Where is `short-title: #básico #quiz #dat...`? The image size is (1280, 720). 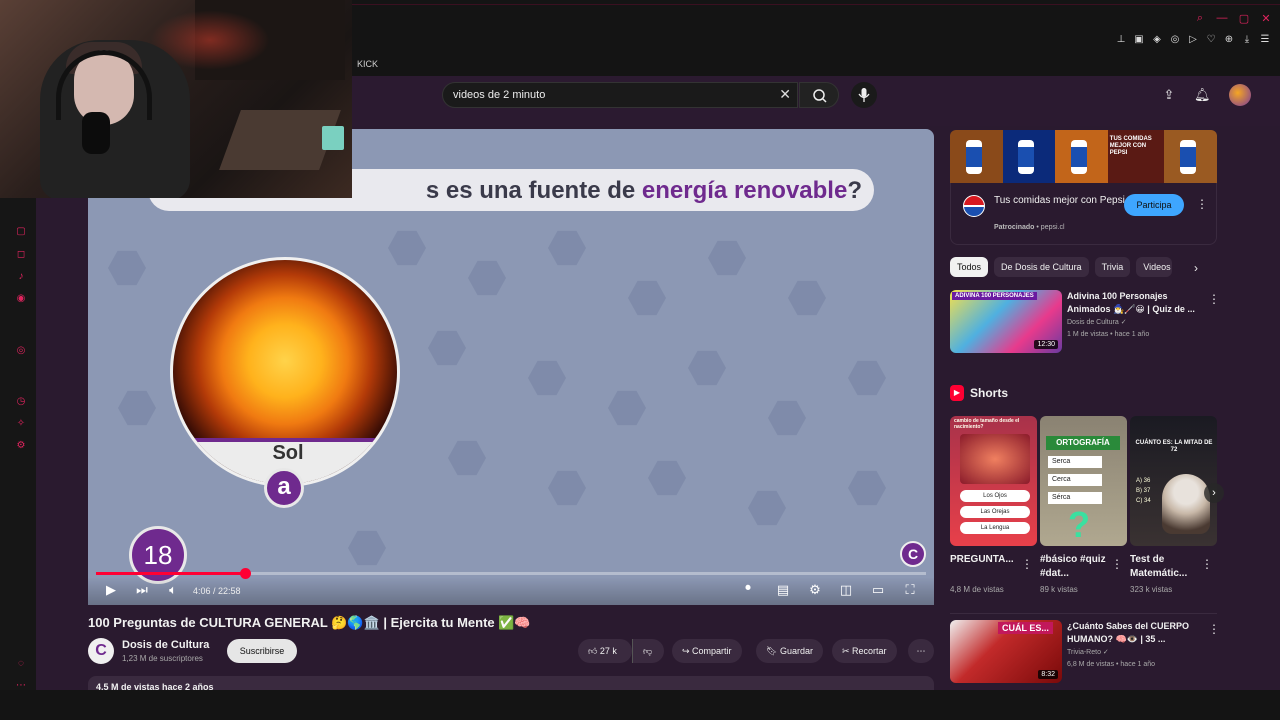 short-title: #básico #quiz #dat... is located at coordinates (1077, 567).